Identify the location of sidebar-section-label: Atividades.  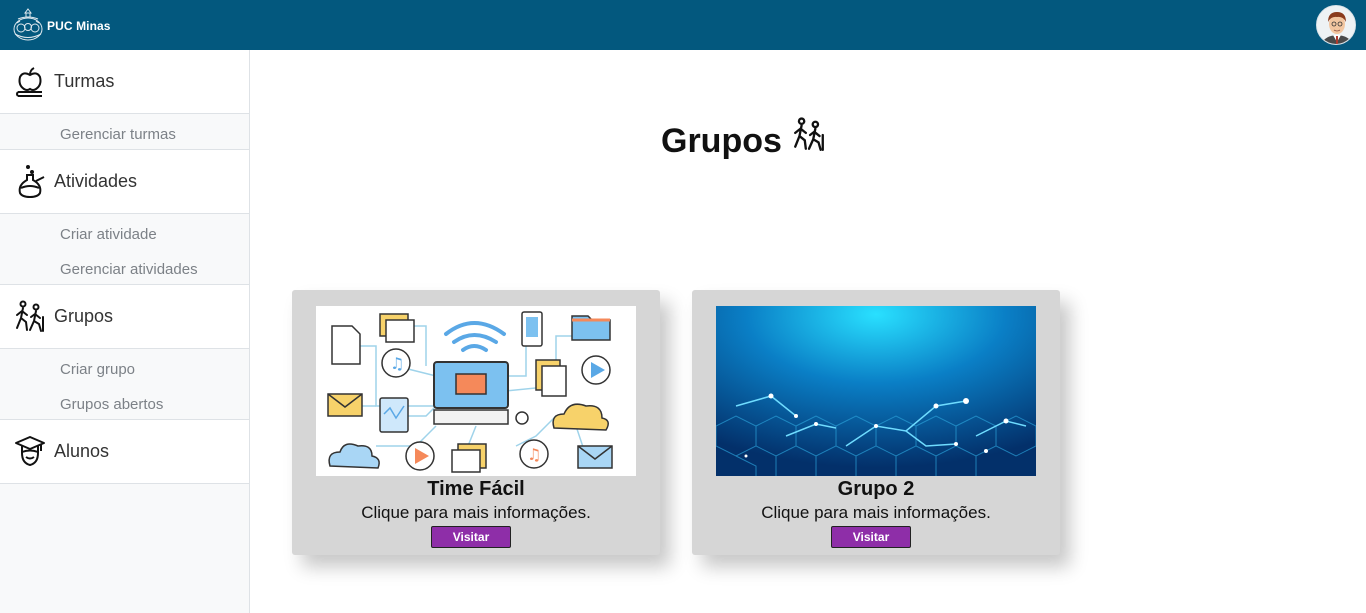
(96, 181).